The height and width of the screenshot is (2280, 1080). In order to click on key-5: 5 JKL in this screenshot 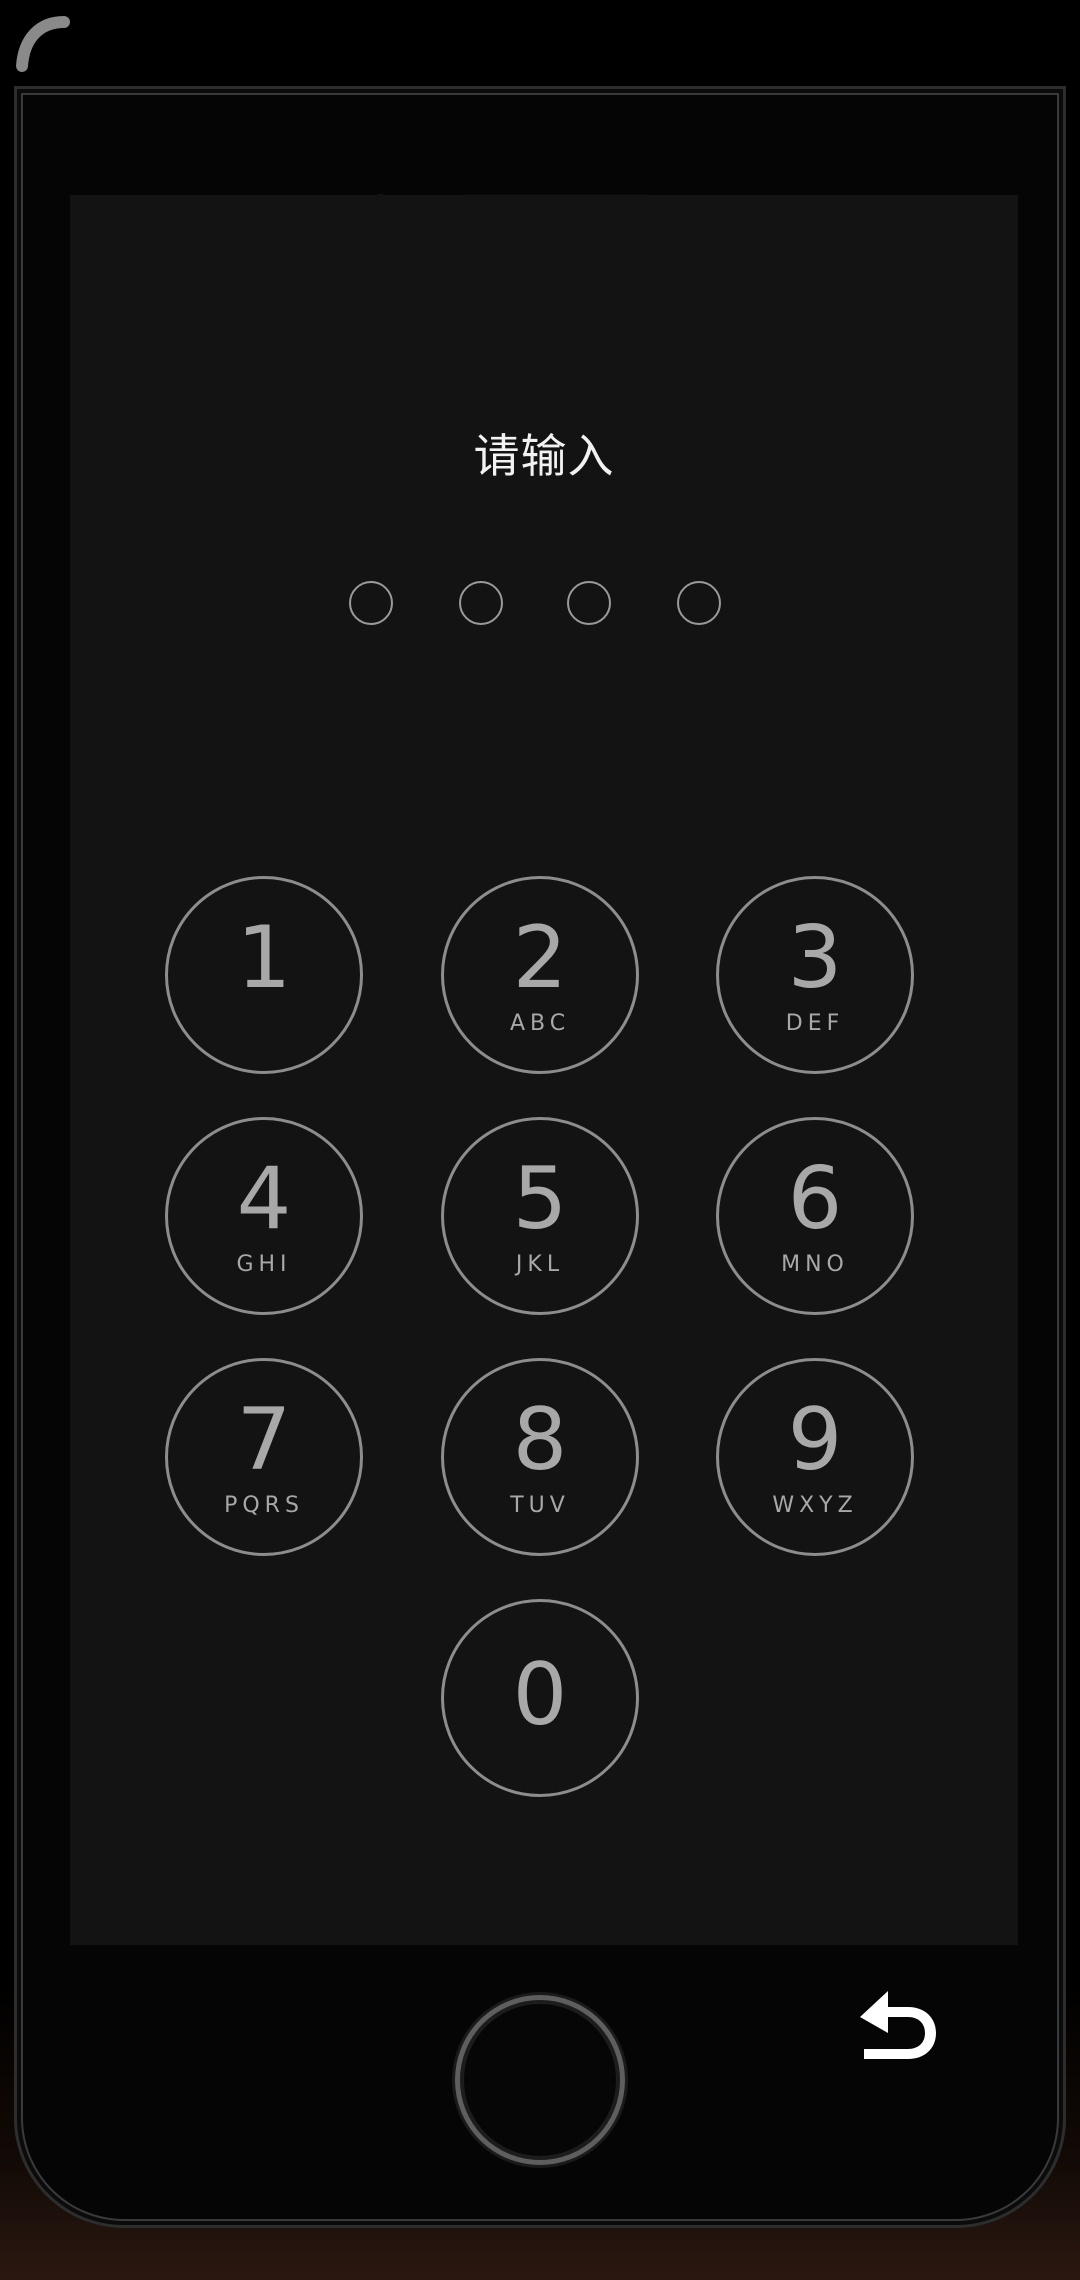, I will do `click(540, 1216)`.